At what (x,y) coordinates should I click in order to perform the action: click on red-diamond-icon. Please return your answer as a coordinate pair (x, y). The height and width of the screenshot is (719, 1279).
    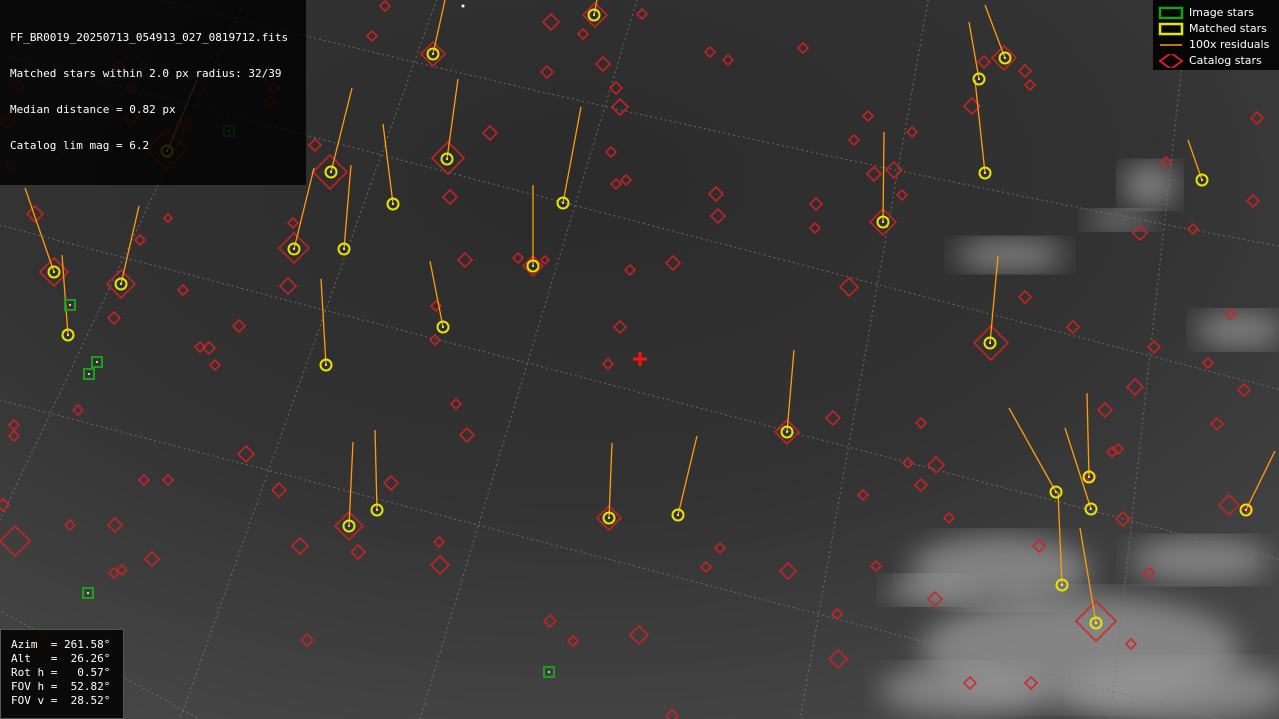
    Looking at the image, I should click on (1171, 61).